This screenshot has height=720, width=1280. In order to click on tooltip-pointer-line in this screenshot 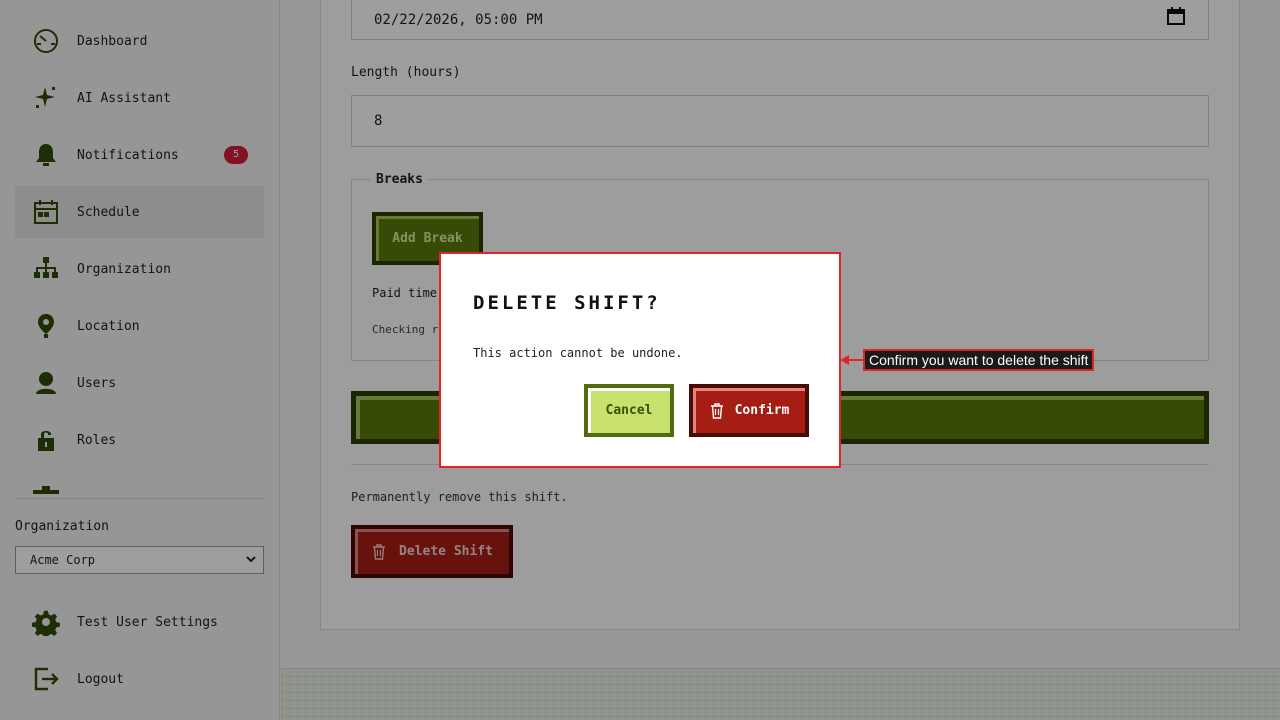, I will do `click(855, 360)`.